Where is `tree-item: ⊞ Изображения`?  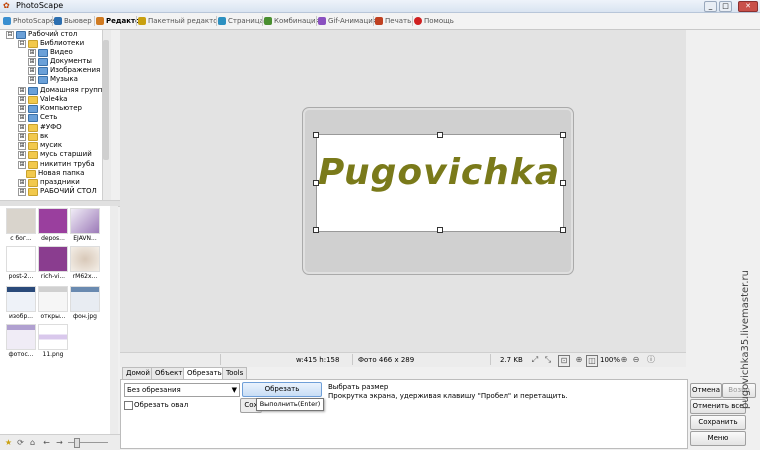
tree-item: ⊞ Изображения is located at coordinates (64, 70).